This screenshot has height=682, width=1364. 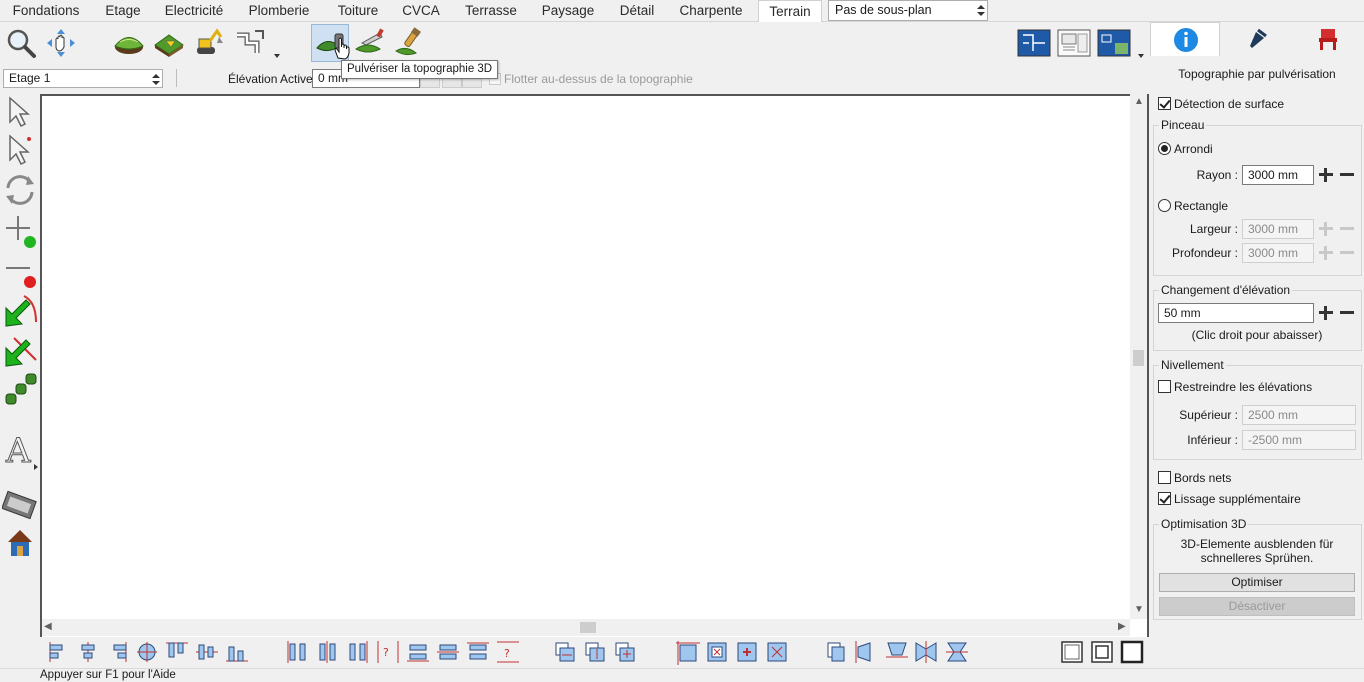 I want to click on tab-fondations: Fondations, so click(x=46, y=11).